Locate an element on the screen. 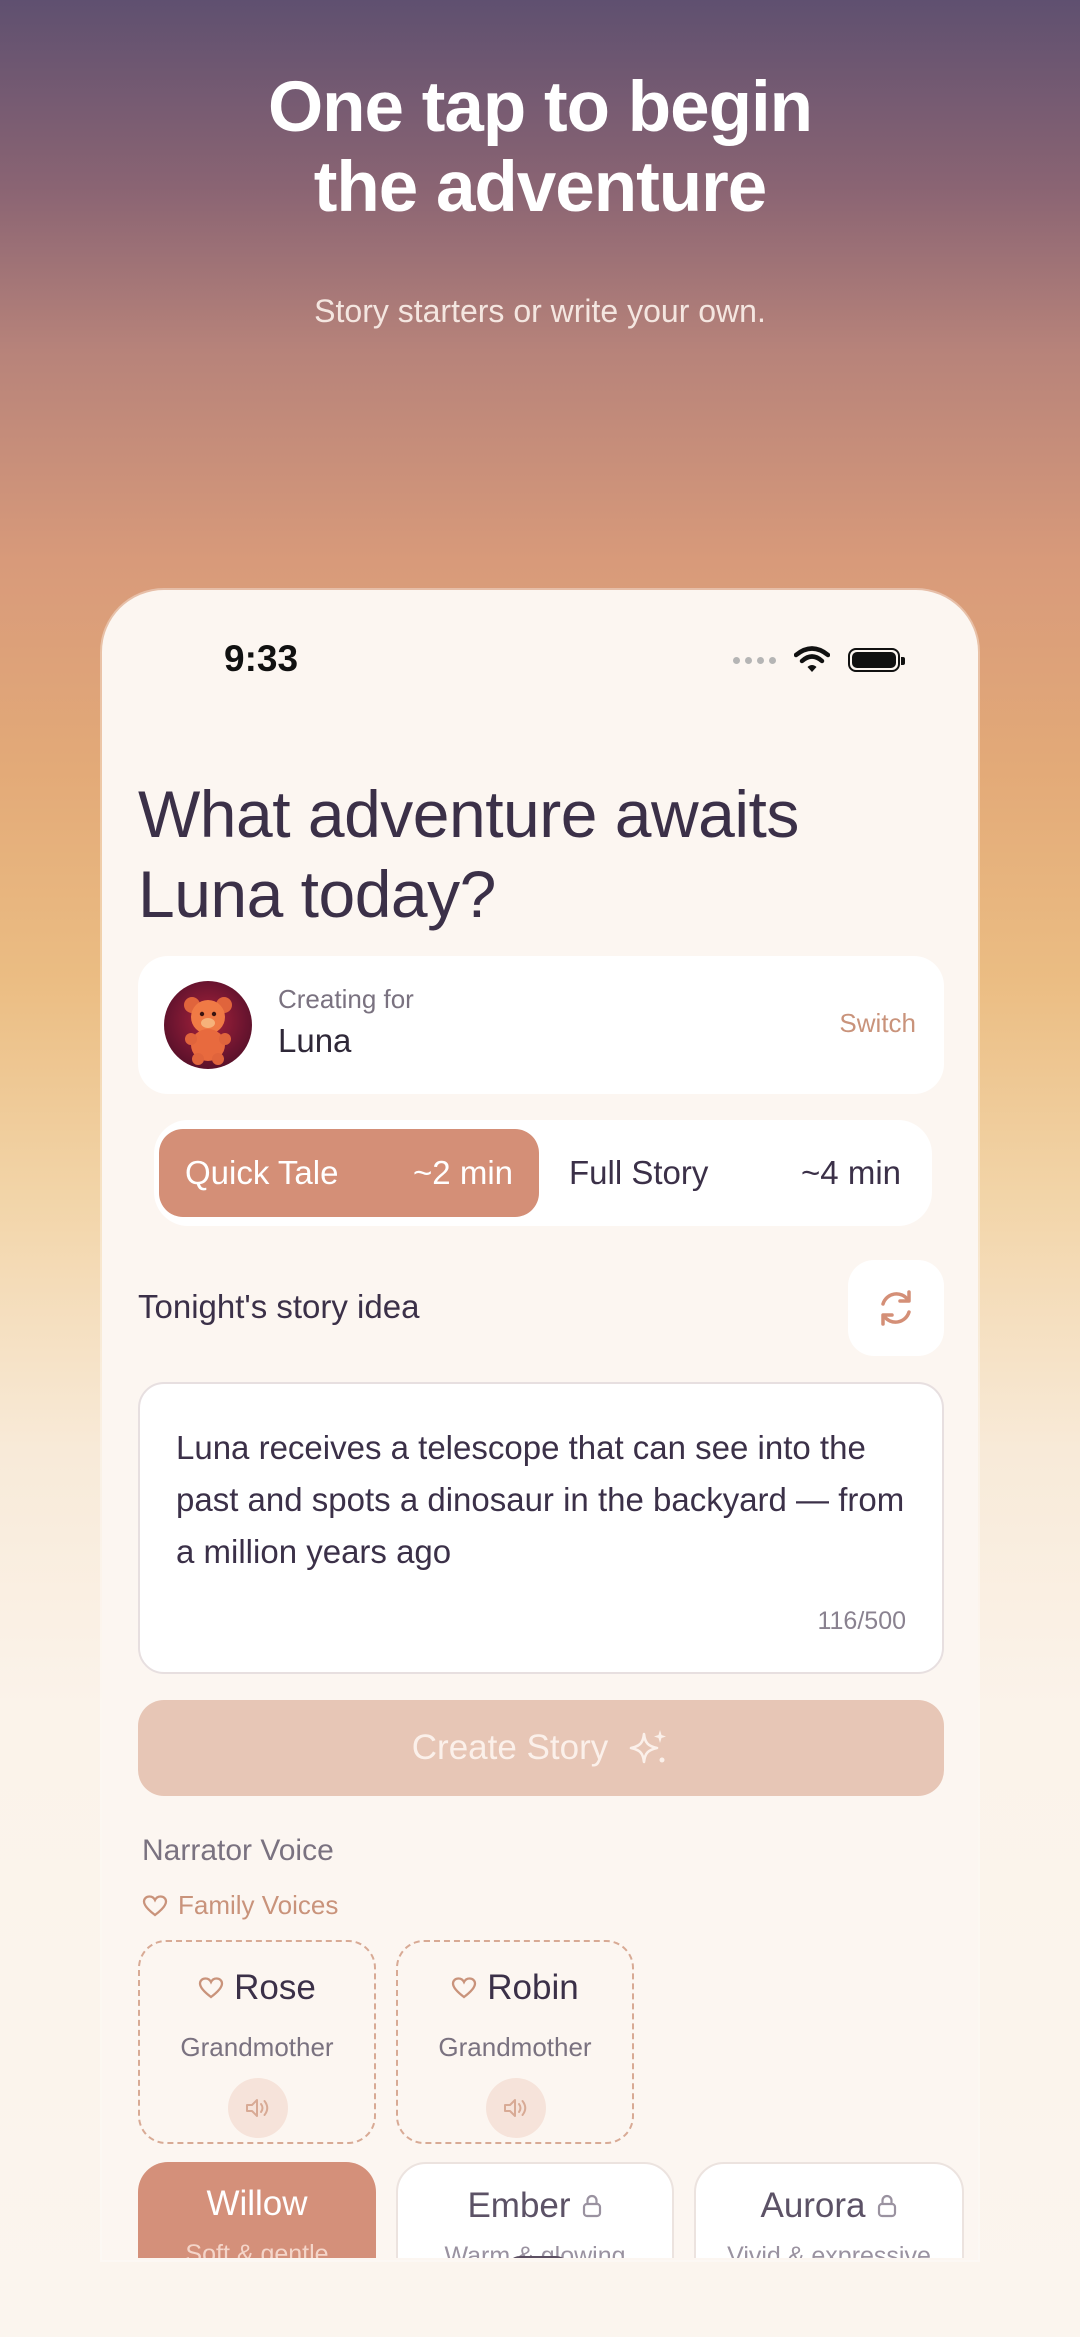 Image resolution: width=1080 pixels, height=2337 pixels. voice-card-willow: Willow Soft & gentle is located at coordinates (257, 2211).